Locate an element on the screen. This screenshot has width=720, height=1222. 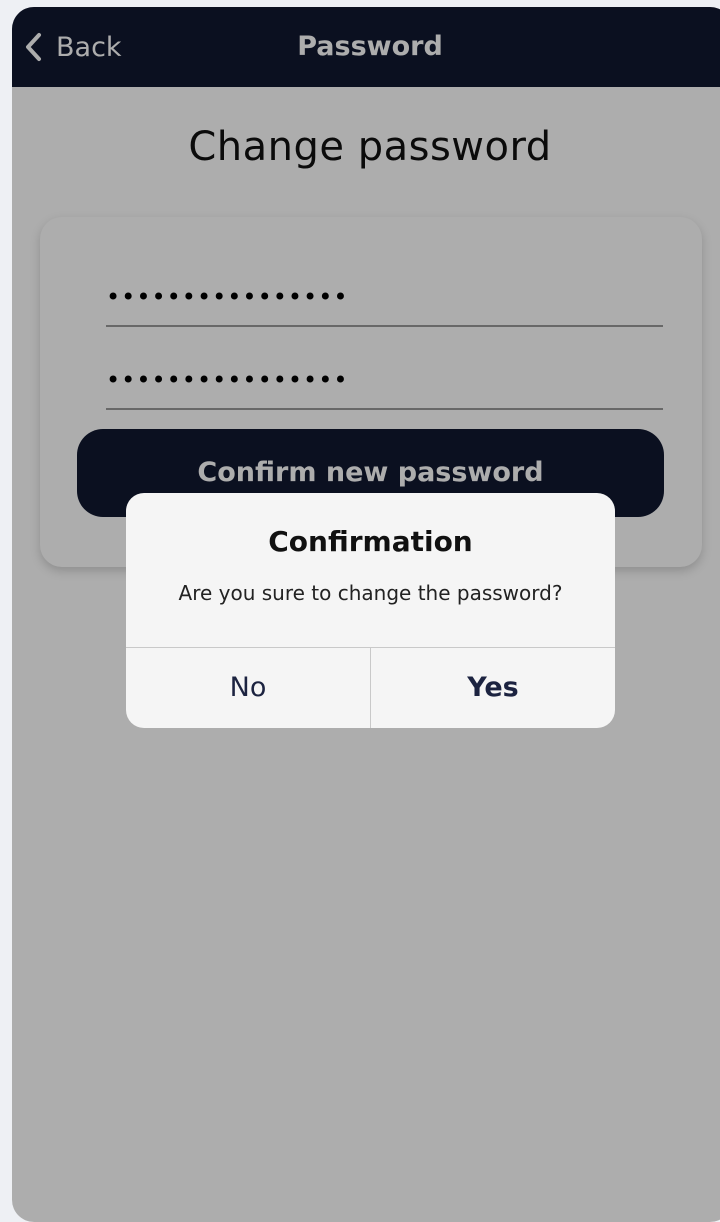
dialog-title: Confirmation is located at coordinates (370, 541).